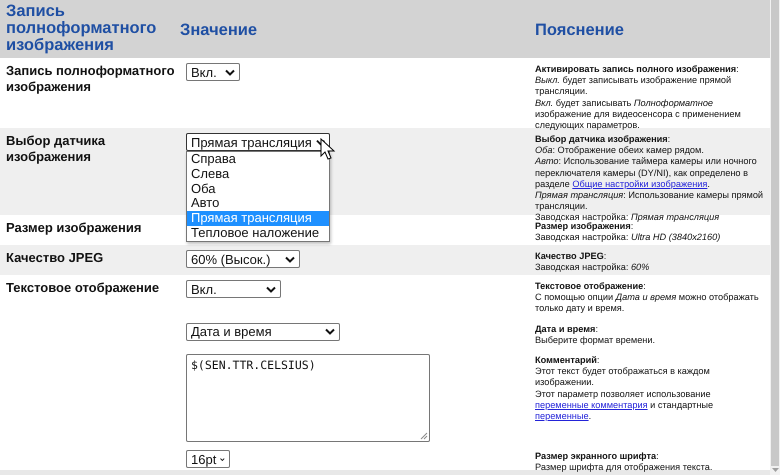 The width and height of the screenshot is (780, 475). I want to click on comment-field: $(SEN.TTR.CELSIUS), so click(308, 398).